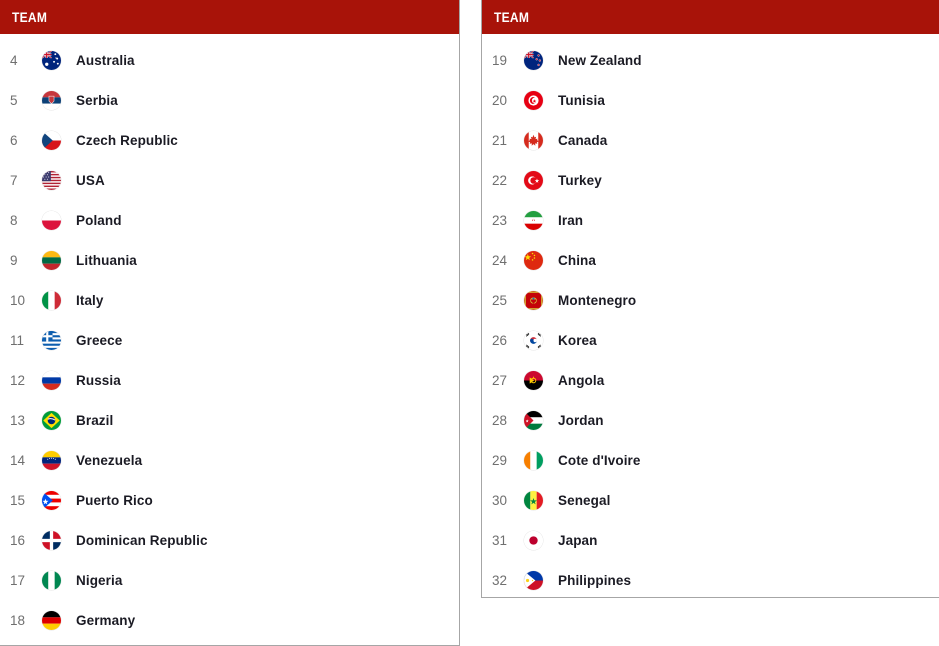  Describe the element at coordinates (600, 60) in the screenshot. I see `row-team-name: New Zealand` at that location.